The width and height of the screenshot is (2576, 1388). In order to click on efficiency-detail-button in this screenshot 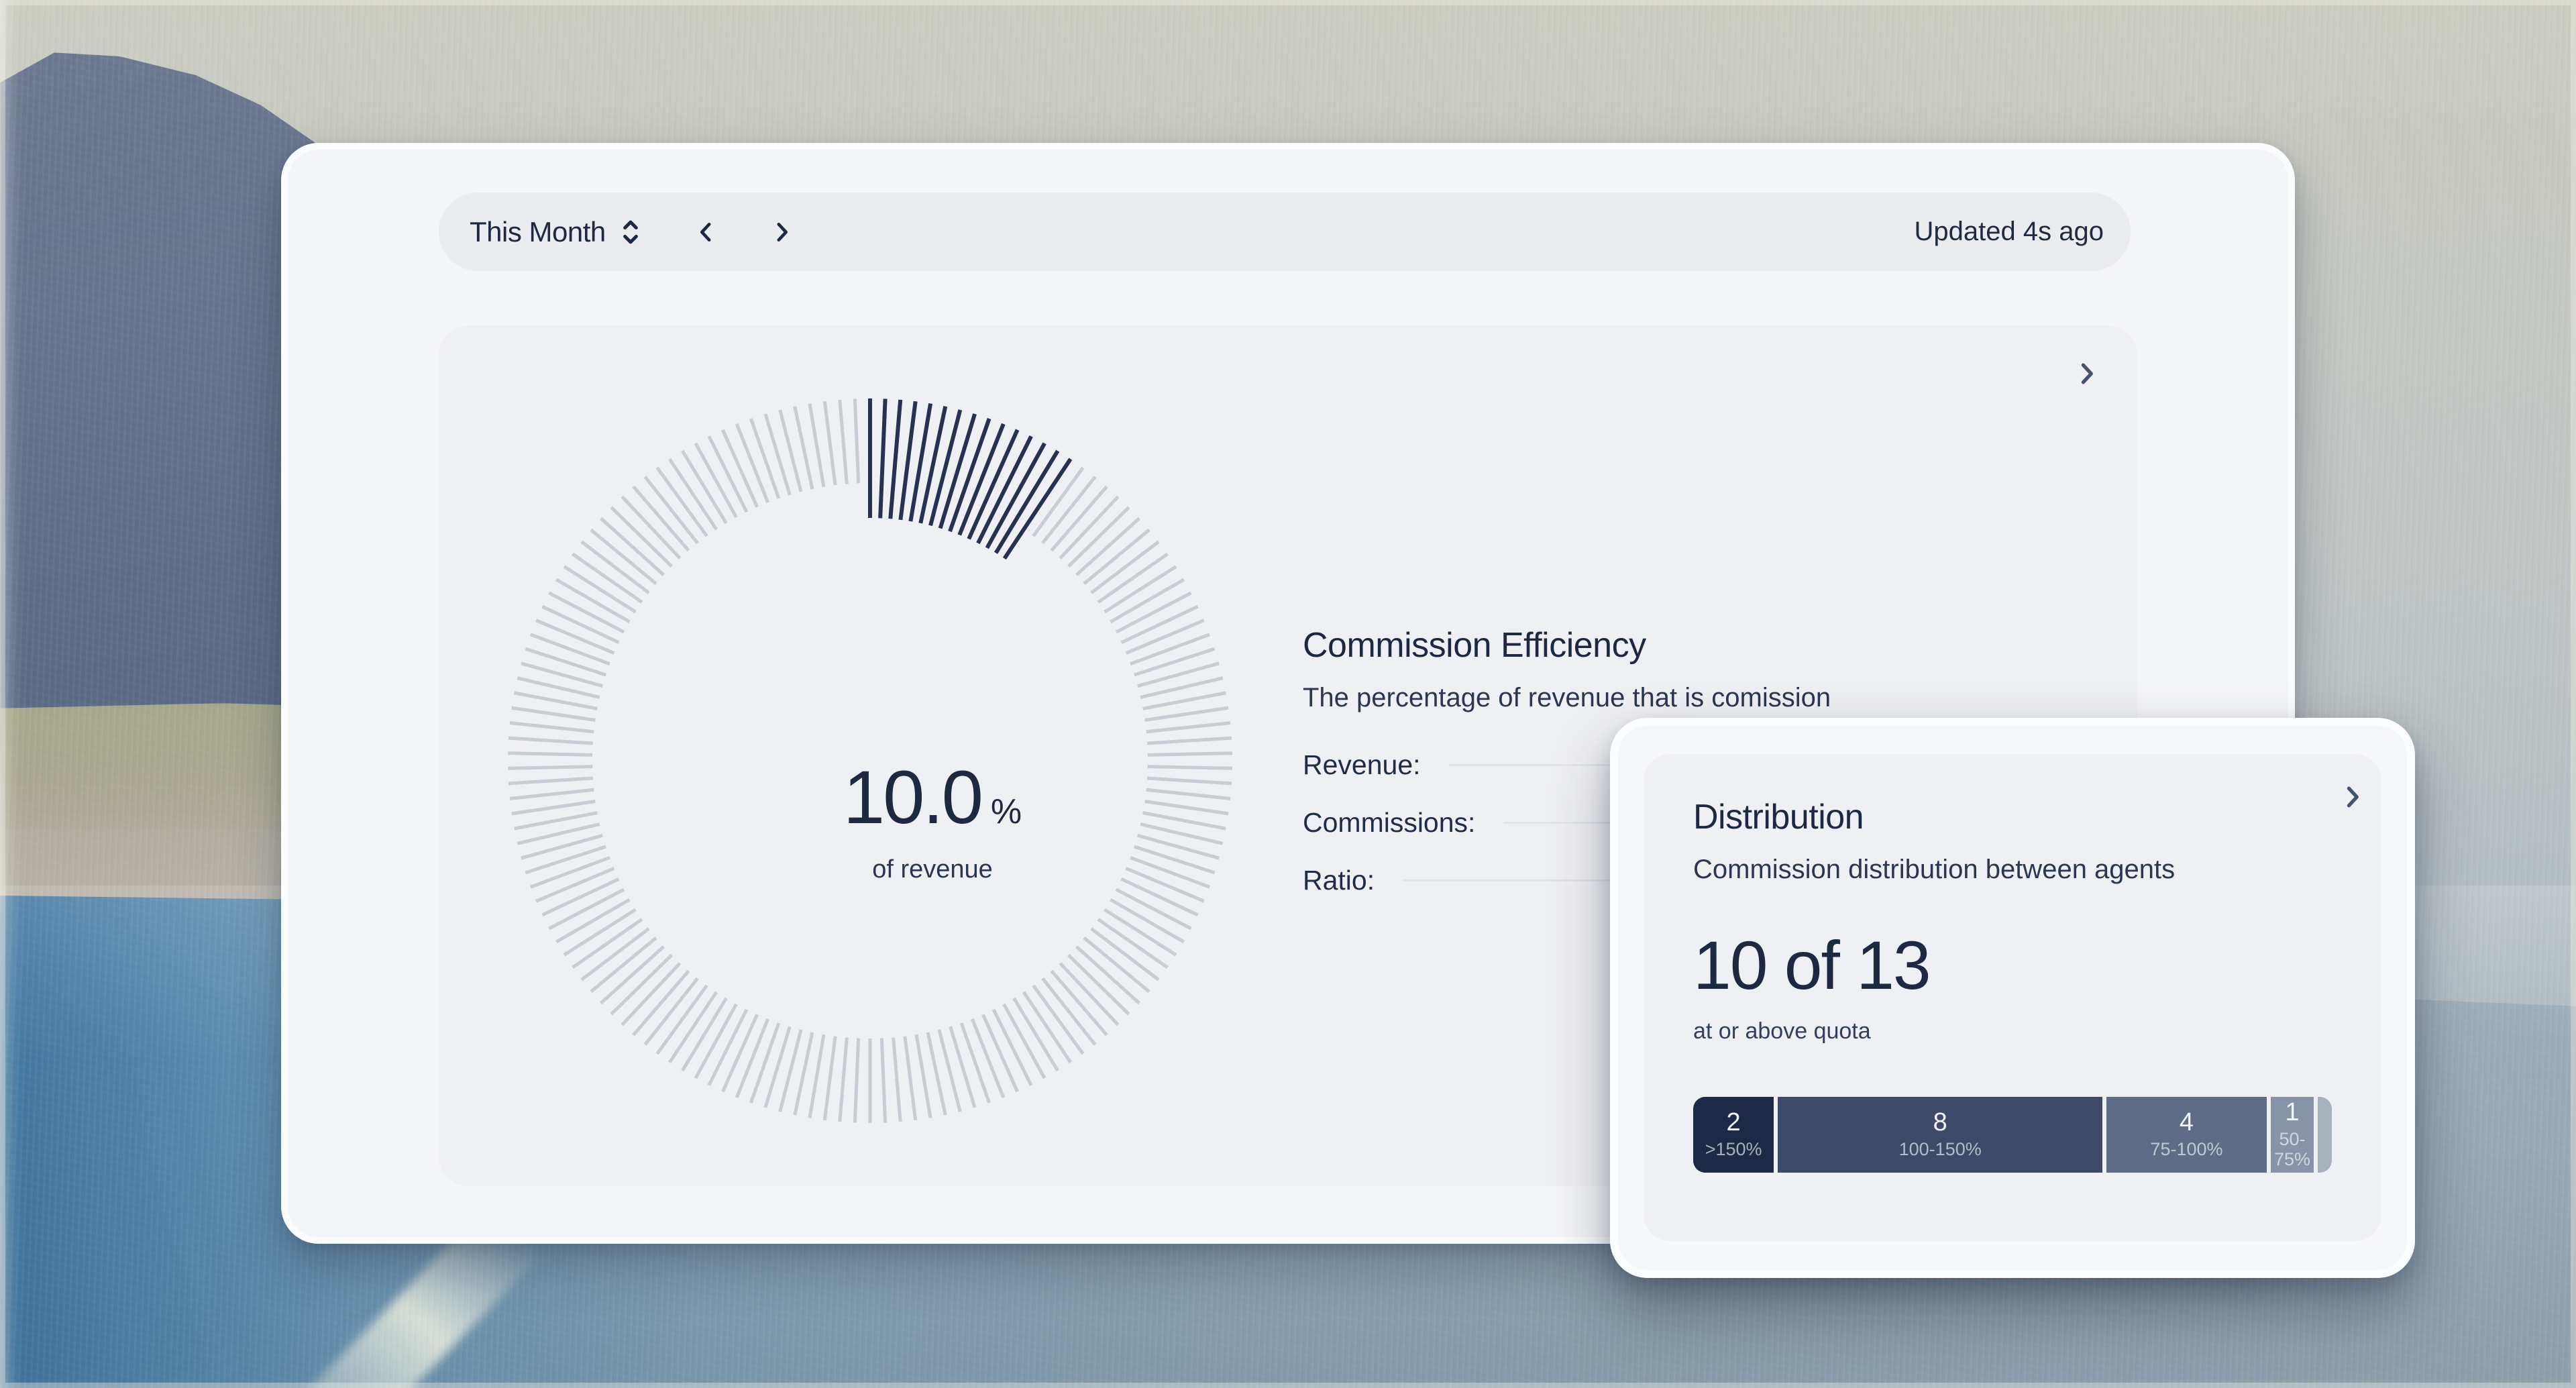, I will do `click(2086, 374)`.